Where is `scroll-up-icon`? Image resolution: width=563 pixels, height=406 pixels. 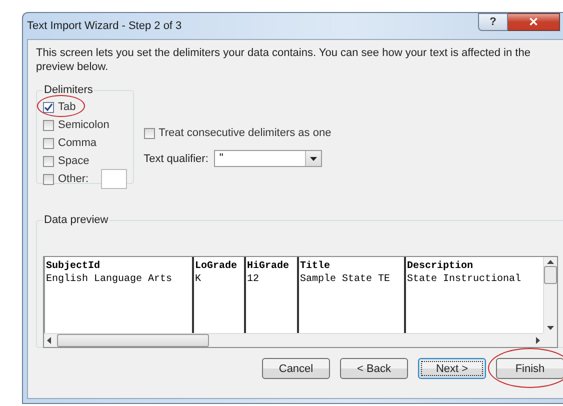 scroll-up-icon is located at coordinates (550, 262).